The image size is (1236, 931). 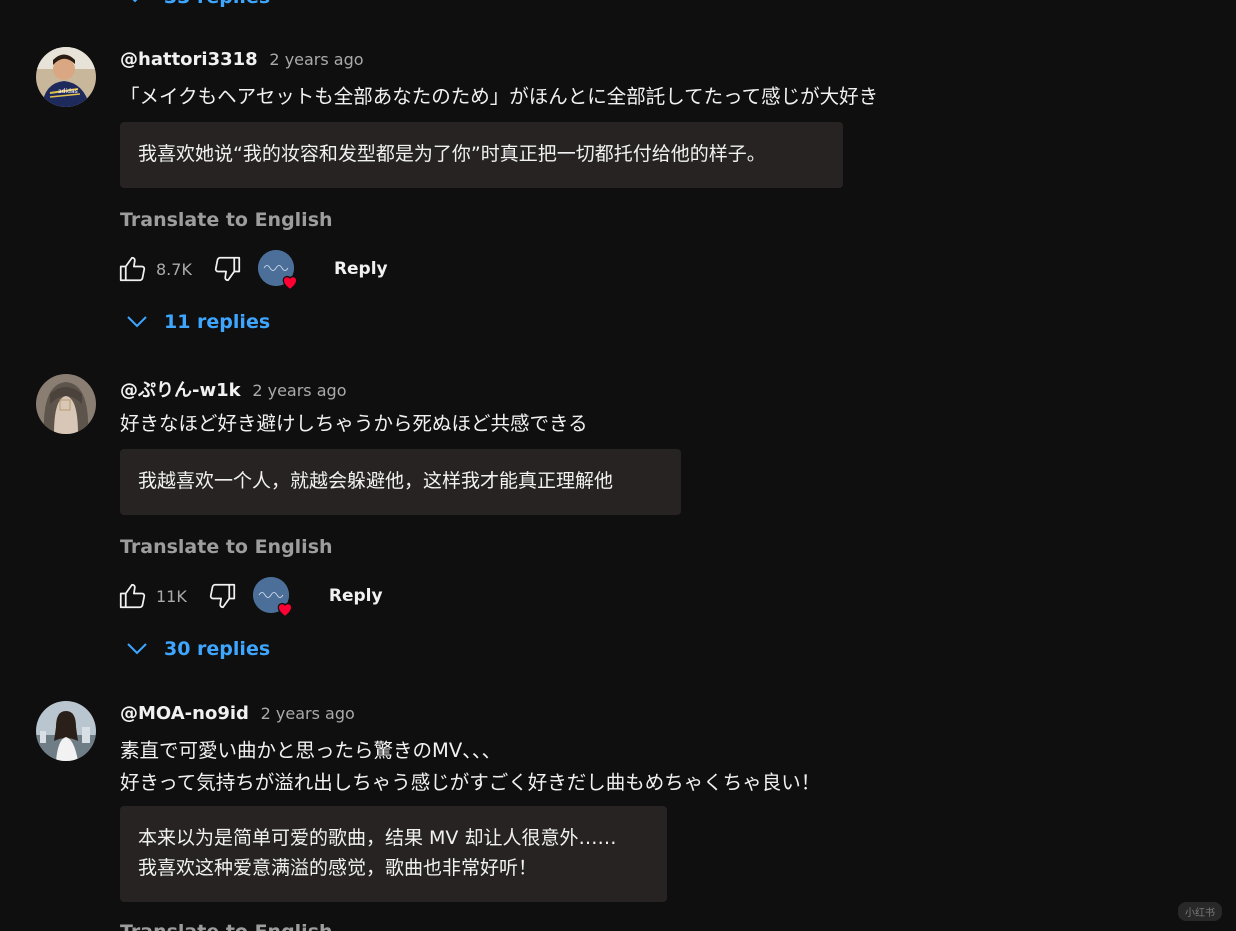 What do you see at coordinates (311, 750) in the screenshot?
I see `comment-text-line: 素直で可愛い曲かと思ったら驚きのMV、、、` at bounding box center [311, 750].